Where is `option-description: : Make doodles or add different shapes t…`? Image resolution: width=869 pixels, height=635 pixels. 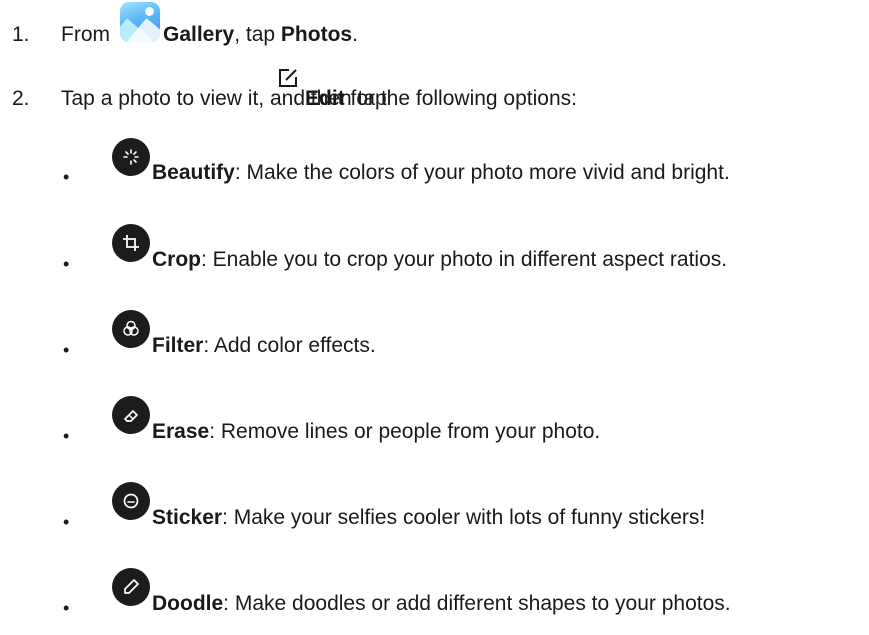
option-description: : Make doodles or add different shapes t… is located at coordinates (477, 603).